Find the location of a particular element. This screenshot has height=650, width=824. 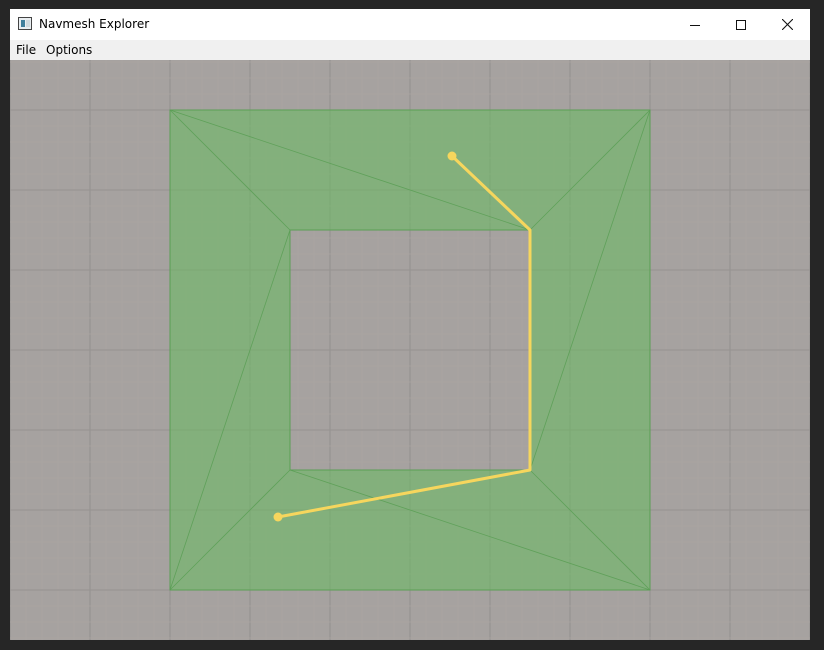

menu-bar: File Options is located at coordinates (410, 50).